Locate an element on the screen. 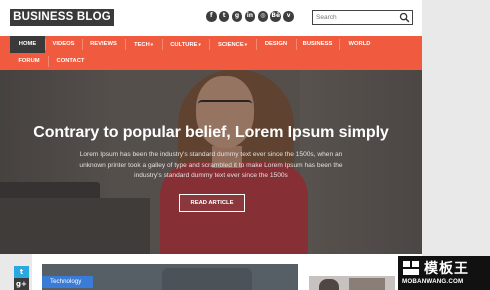 The height and width of the screenshot is (290, 490). search-input is located at coordinates (357, 17).